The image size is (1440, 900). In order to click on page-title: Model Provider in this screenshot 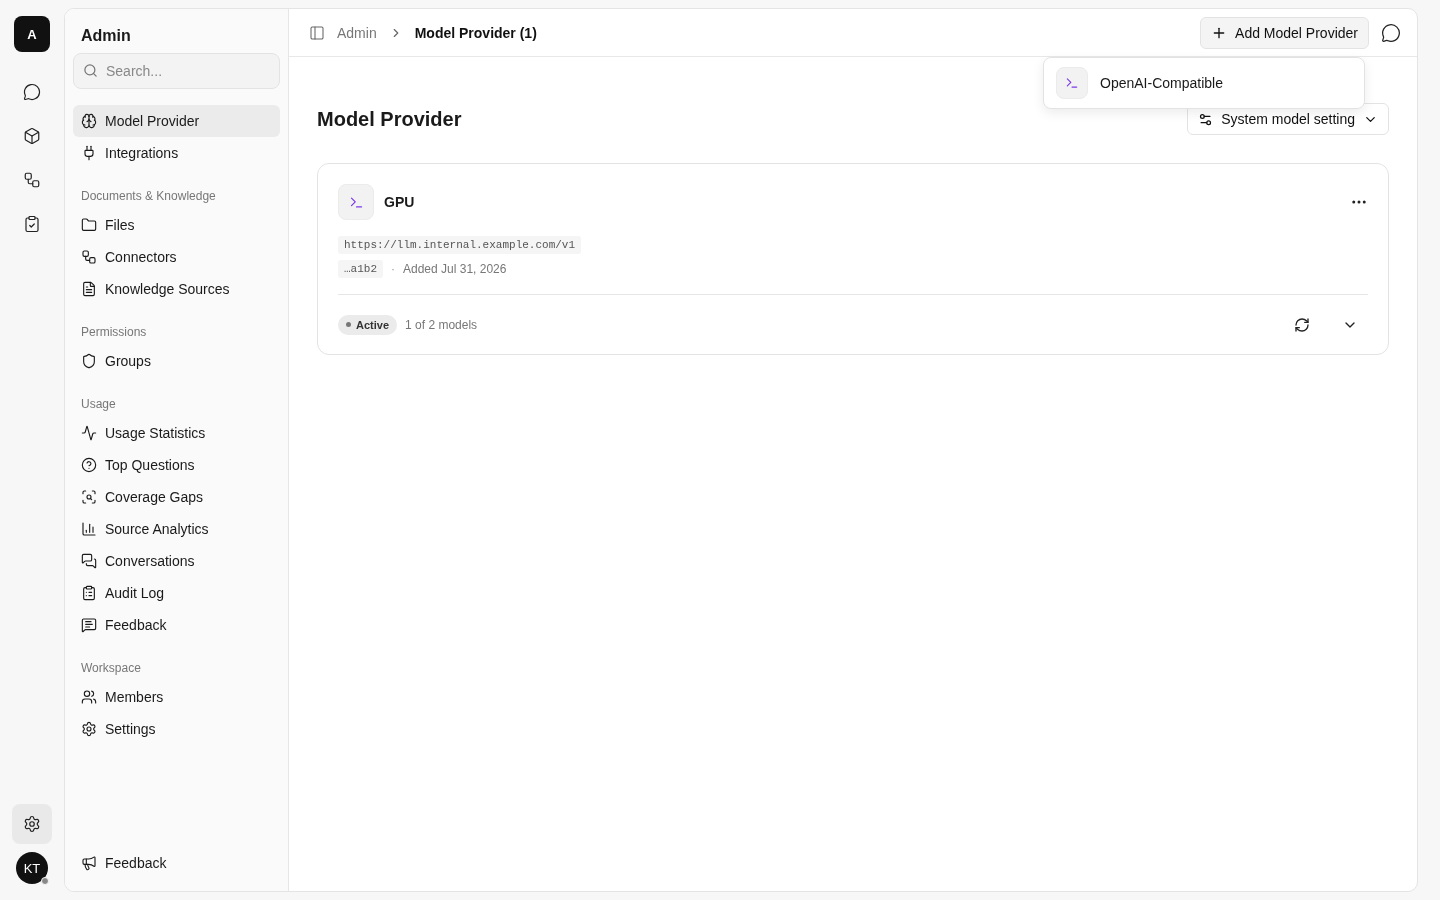, I will do `click(389, 119)`.